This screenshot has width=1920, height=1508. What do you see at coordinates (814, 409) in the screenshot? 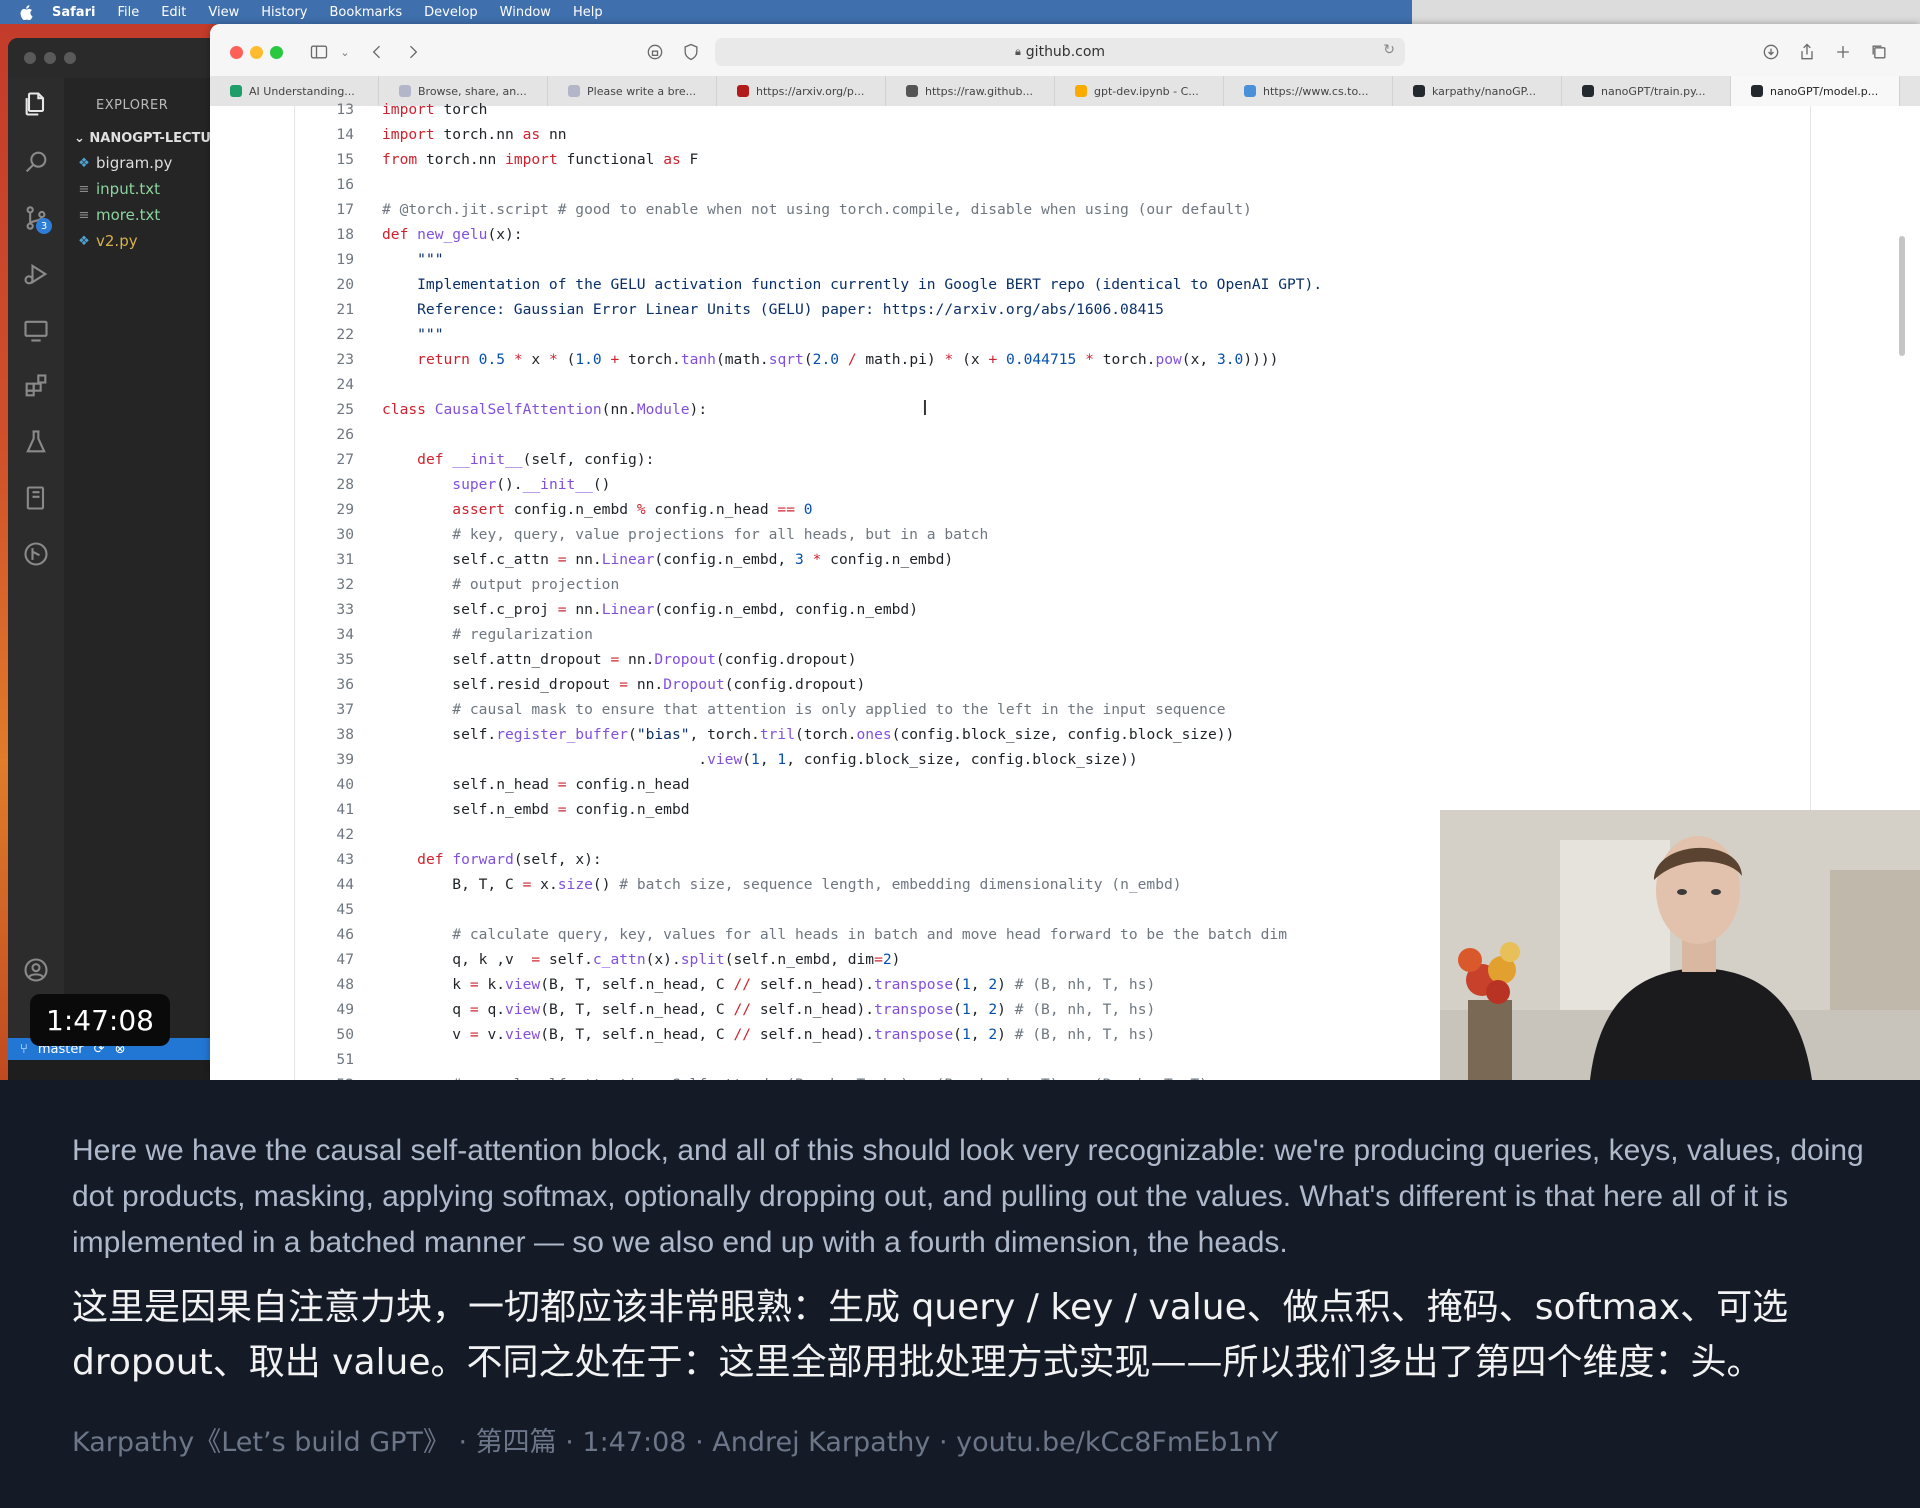
I see `code-line: 25 class CausalSelfAttention(nn.Module):` at bounding box center [814, 409].